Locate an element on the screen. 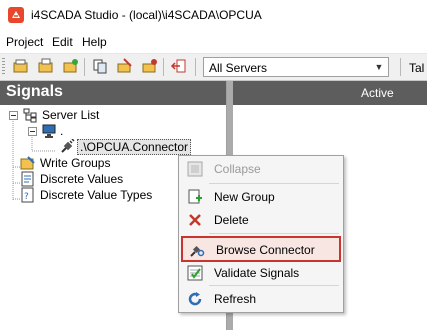  title-bar: i4SCADA Studio - (local)\i4SCADA\OPCUA is located at coordinates (213, 15).